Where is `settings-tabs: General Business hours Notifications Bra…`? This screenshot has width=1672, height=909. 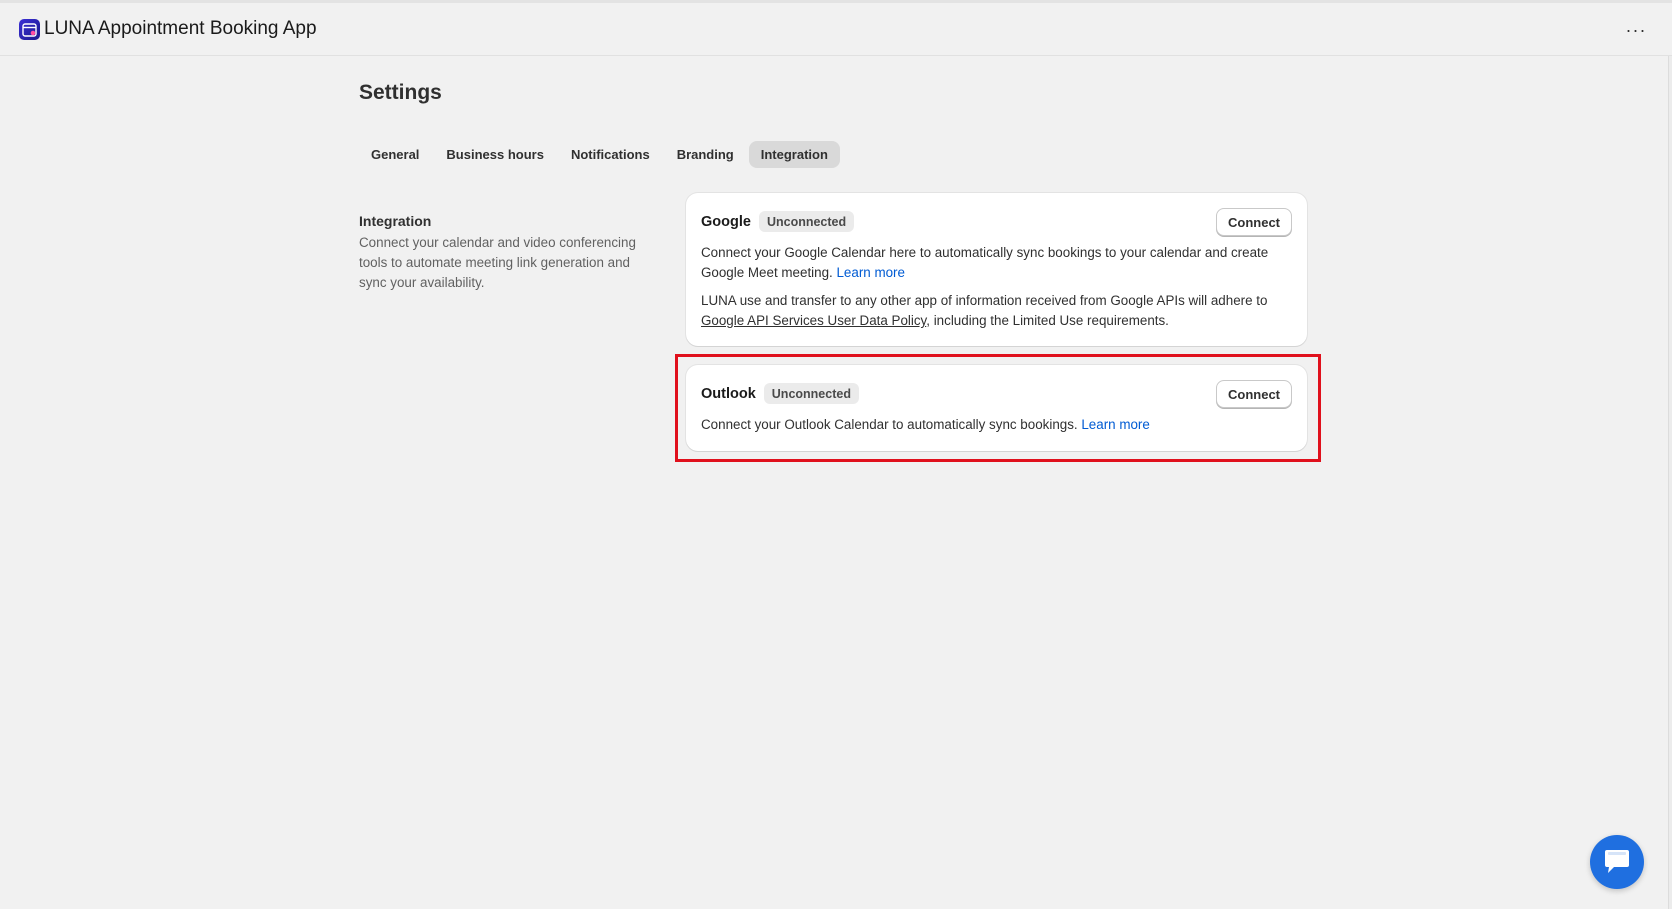 settings-tabs: General Business hours Notifications Bra… is located at coordinates (599, 154).